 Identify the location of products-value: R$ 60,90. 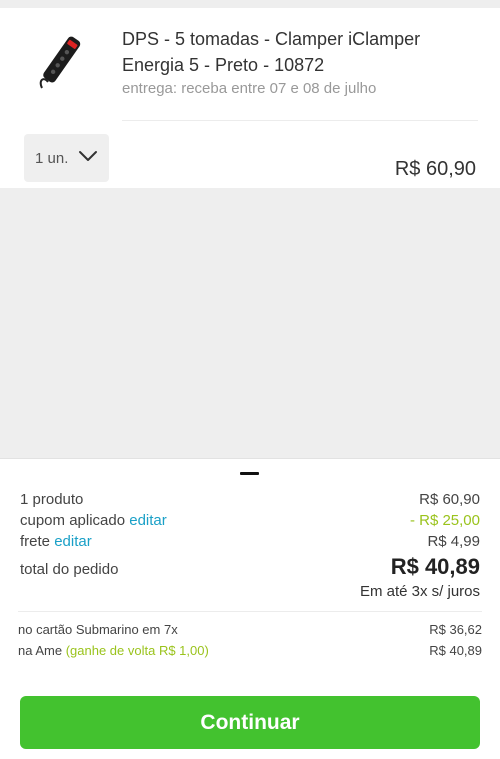
(449, 499).